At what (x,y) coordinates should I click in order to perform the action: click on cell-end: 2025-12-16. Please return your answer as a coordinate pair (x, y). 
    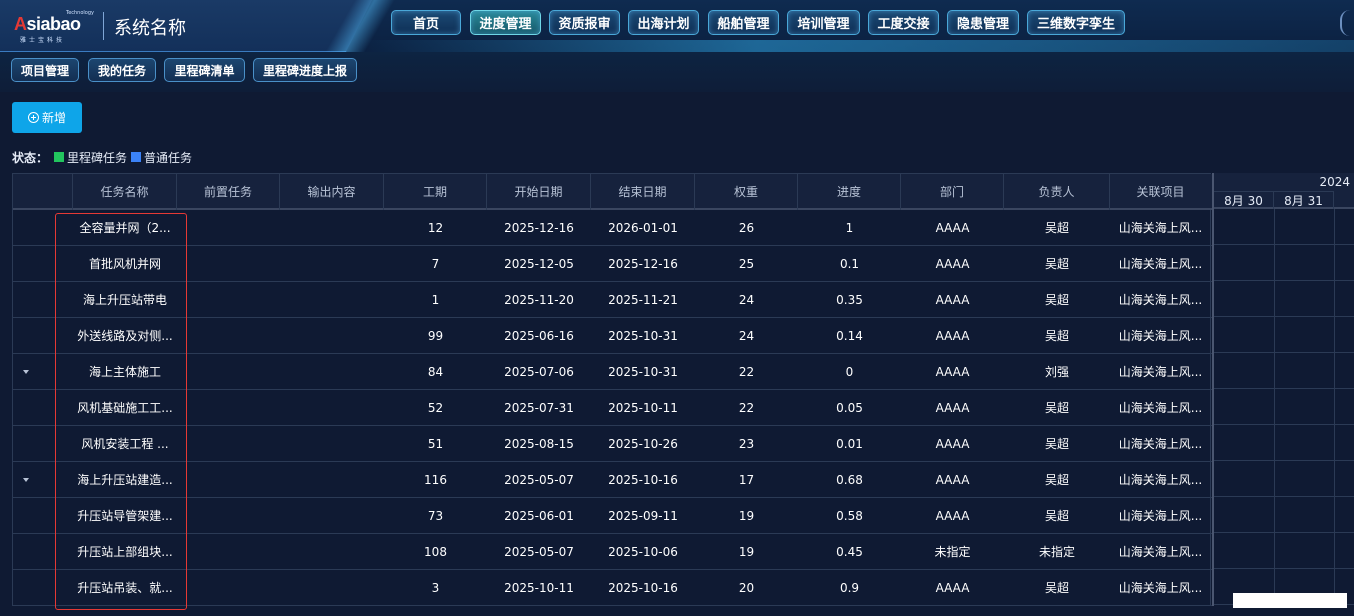
    Looking at the image, I should click on (643, 264).